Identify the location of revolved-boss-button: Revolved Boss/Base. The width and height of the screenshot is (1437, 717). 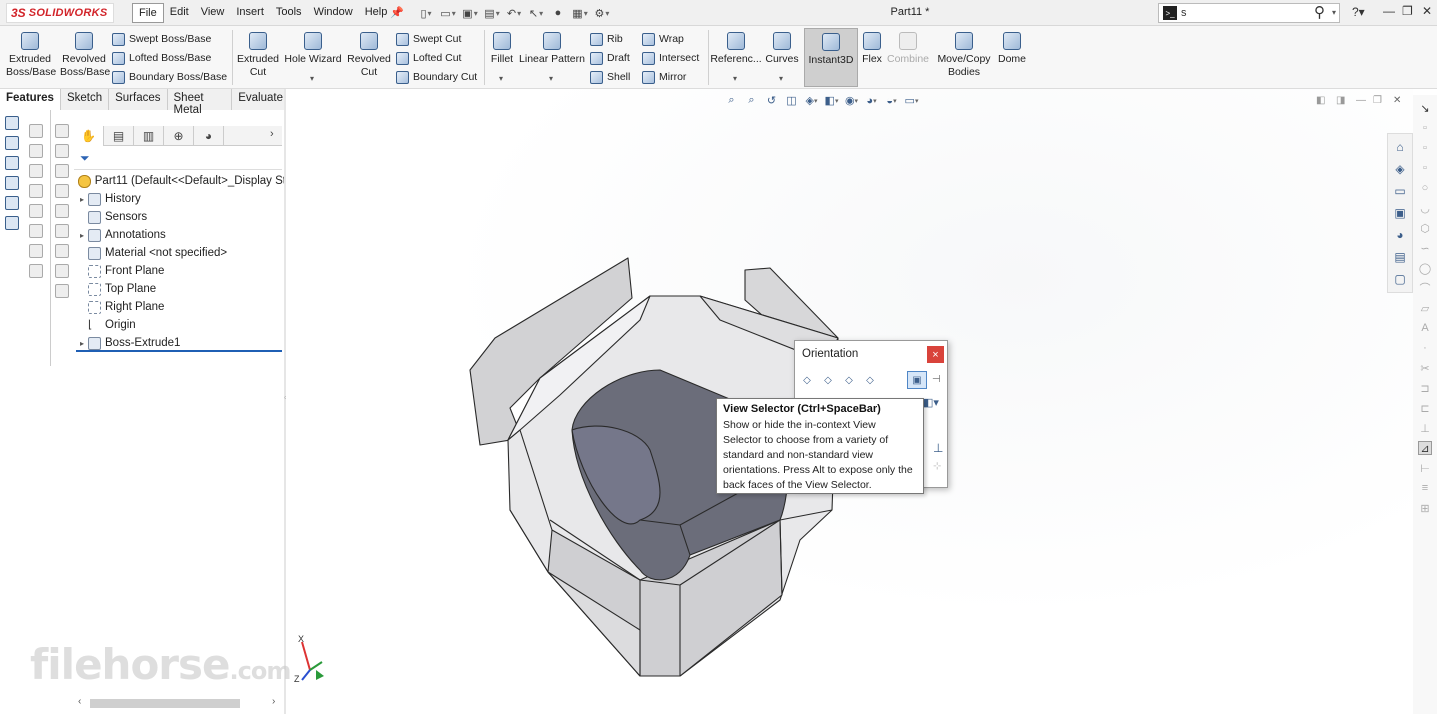
(85, 55).